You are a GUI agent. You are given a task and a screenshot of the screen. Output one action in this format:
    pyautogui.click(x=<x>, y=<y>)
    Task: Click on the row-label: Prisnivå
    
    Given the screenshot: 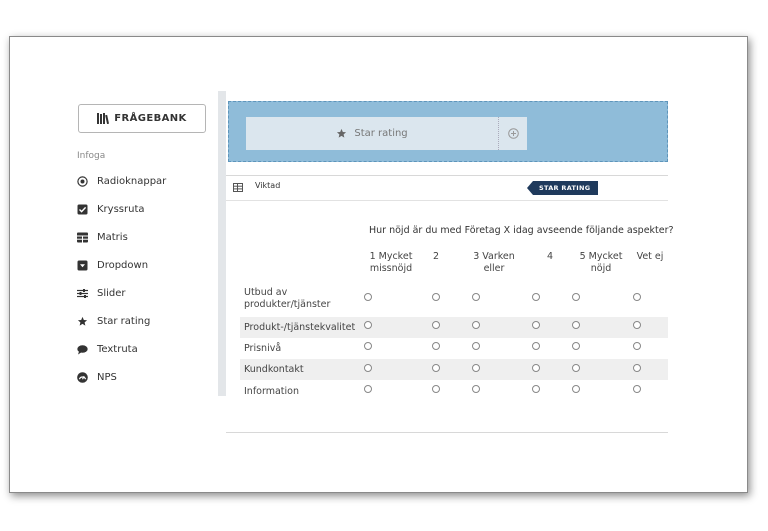 What is the action you would take?
    pyautogui.click(x=263, y=348)
    